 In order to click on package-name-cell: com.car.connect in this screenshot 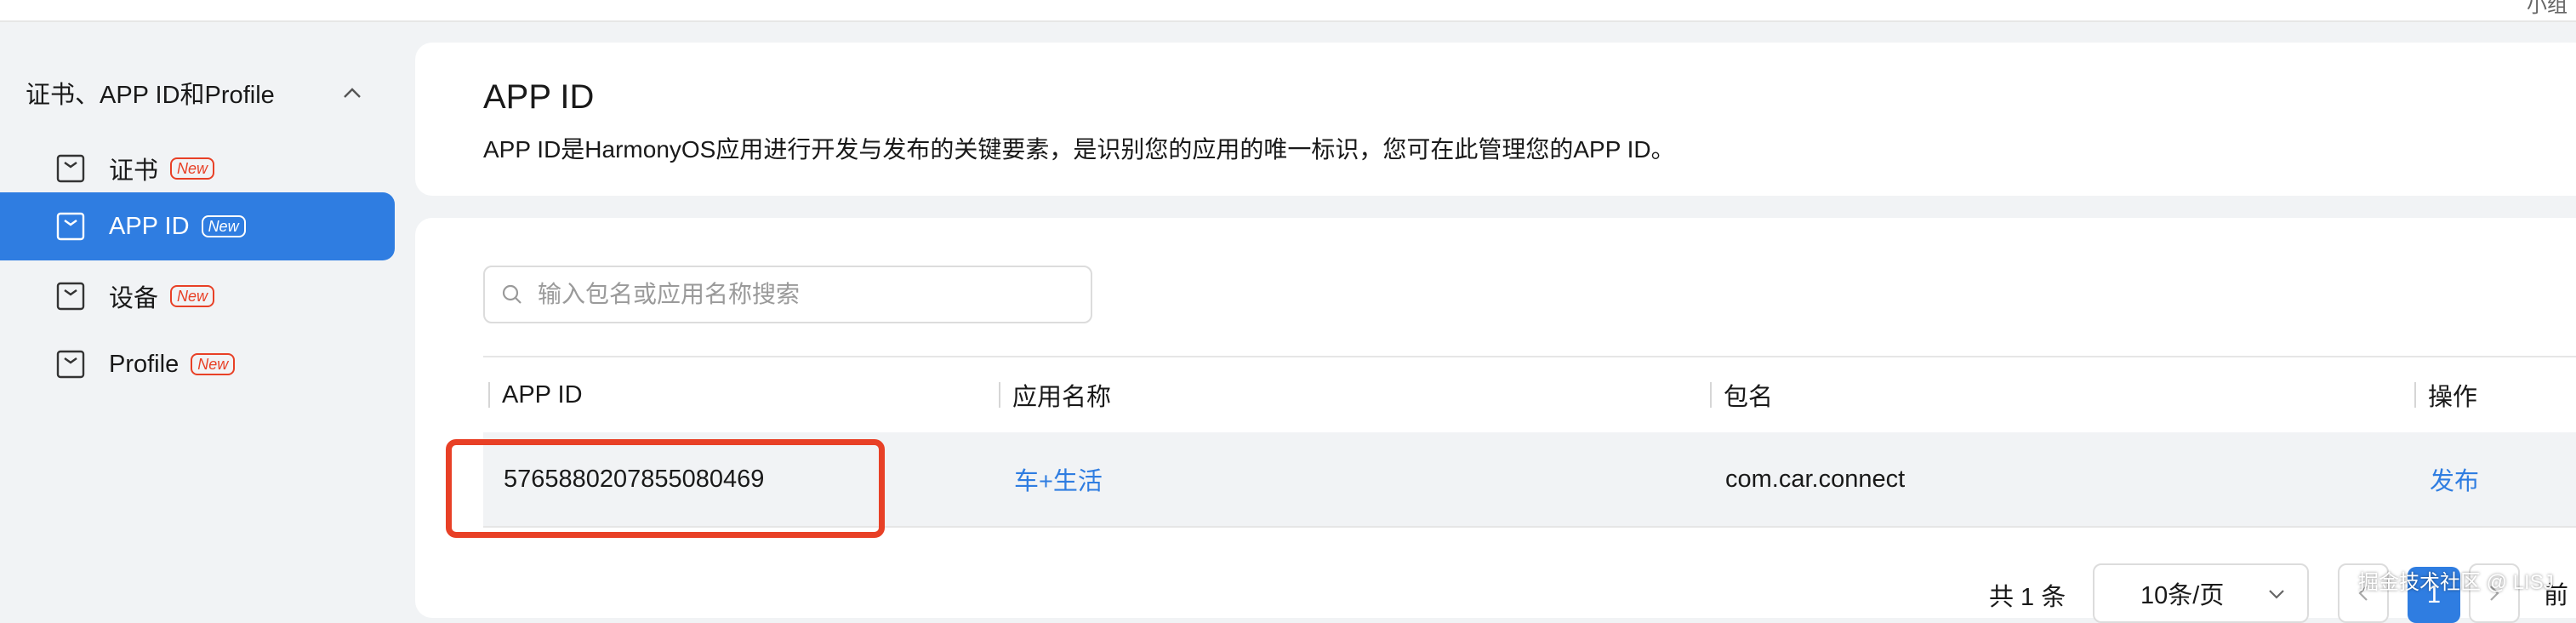, I will do `click(1815, 479)`.